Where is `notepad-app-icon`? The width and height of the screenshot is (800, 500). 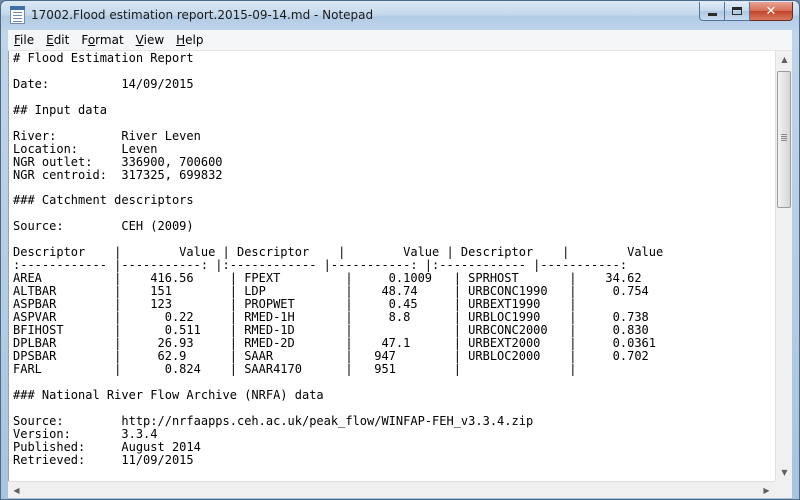 notepad-app-icon is located at coordinates (17, 15).